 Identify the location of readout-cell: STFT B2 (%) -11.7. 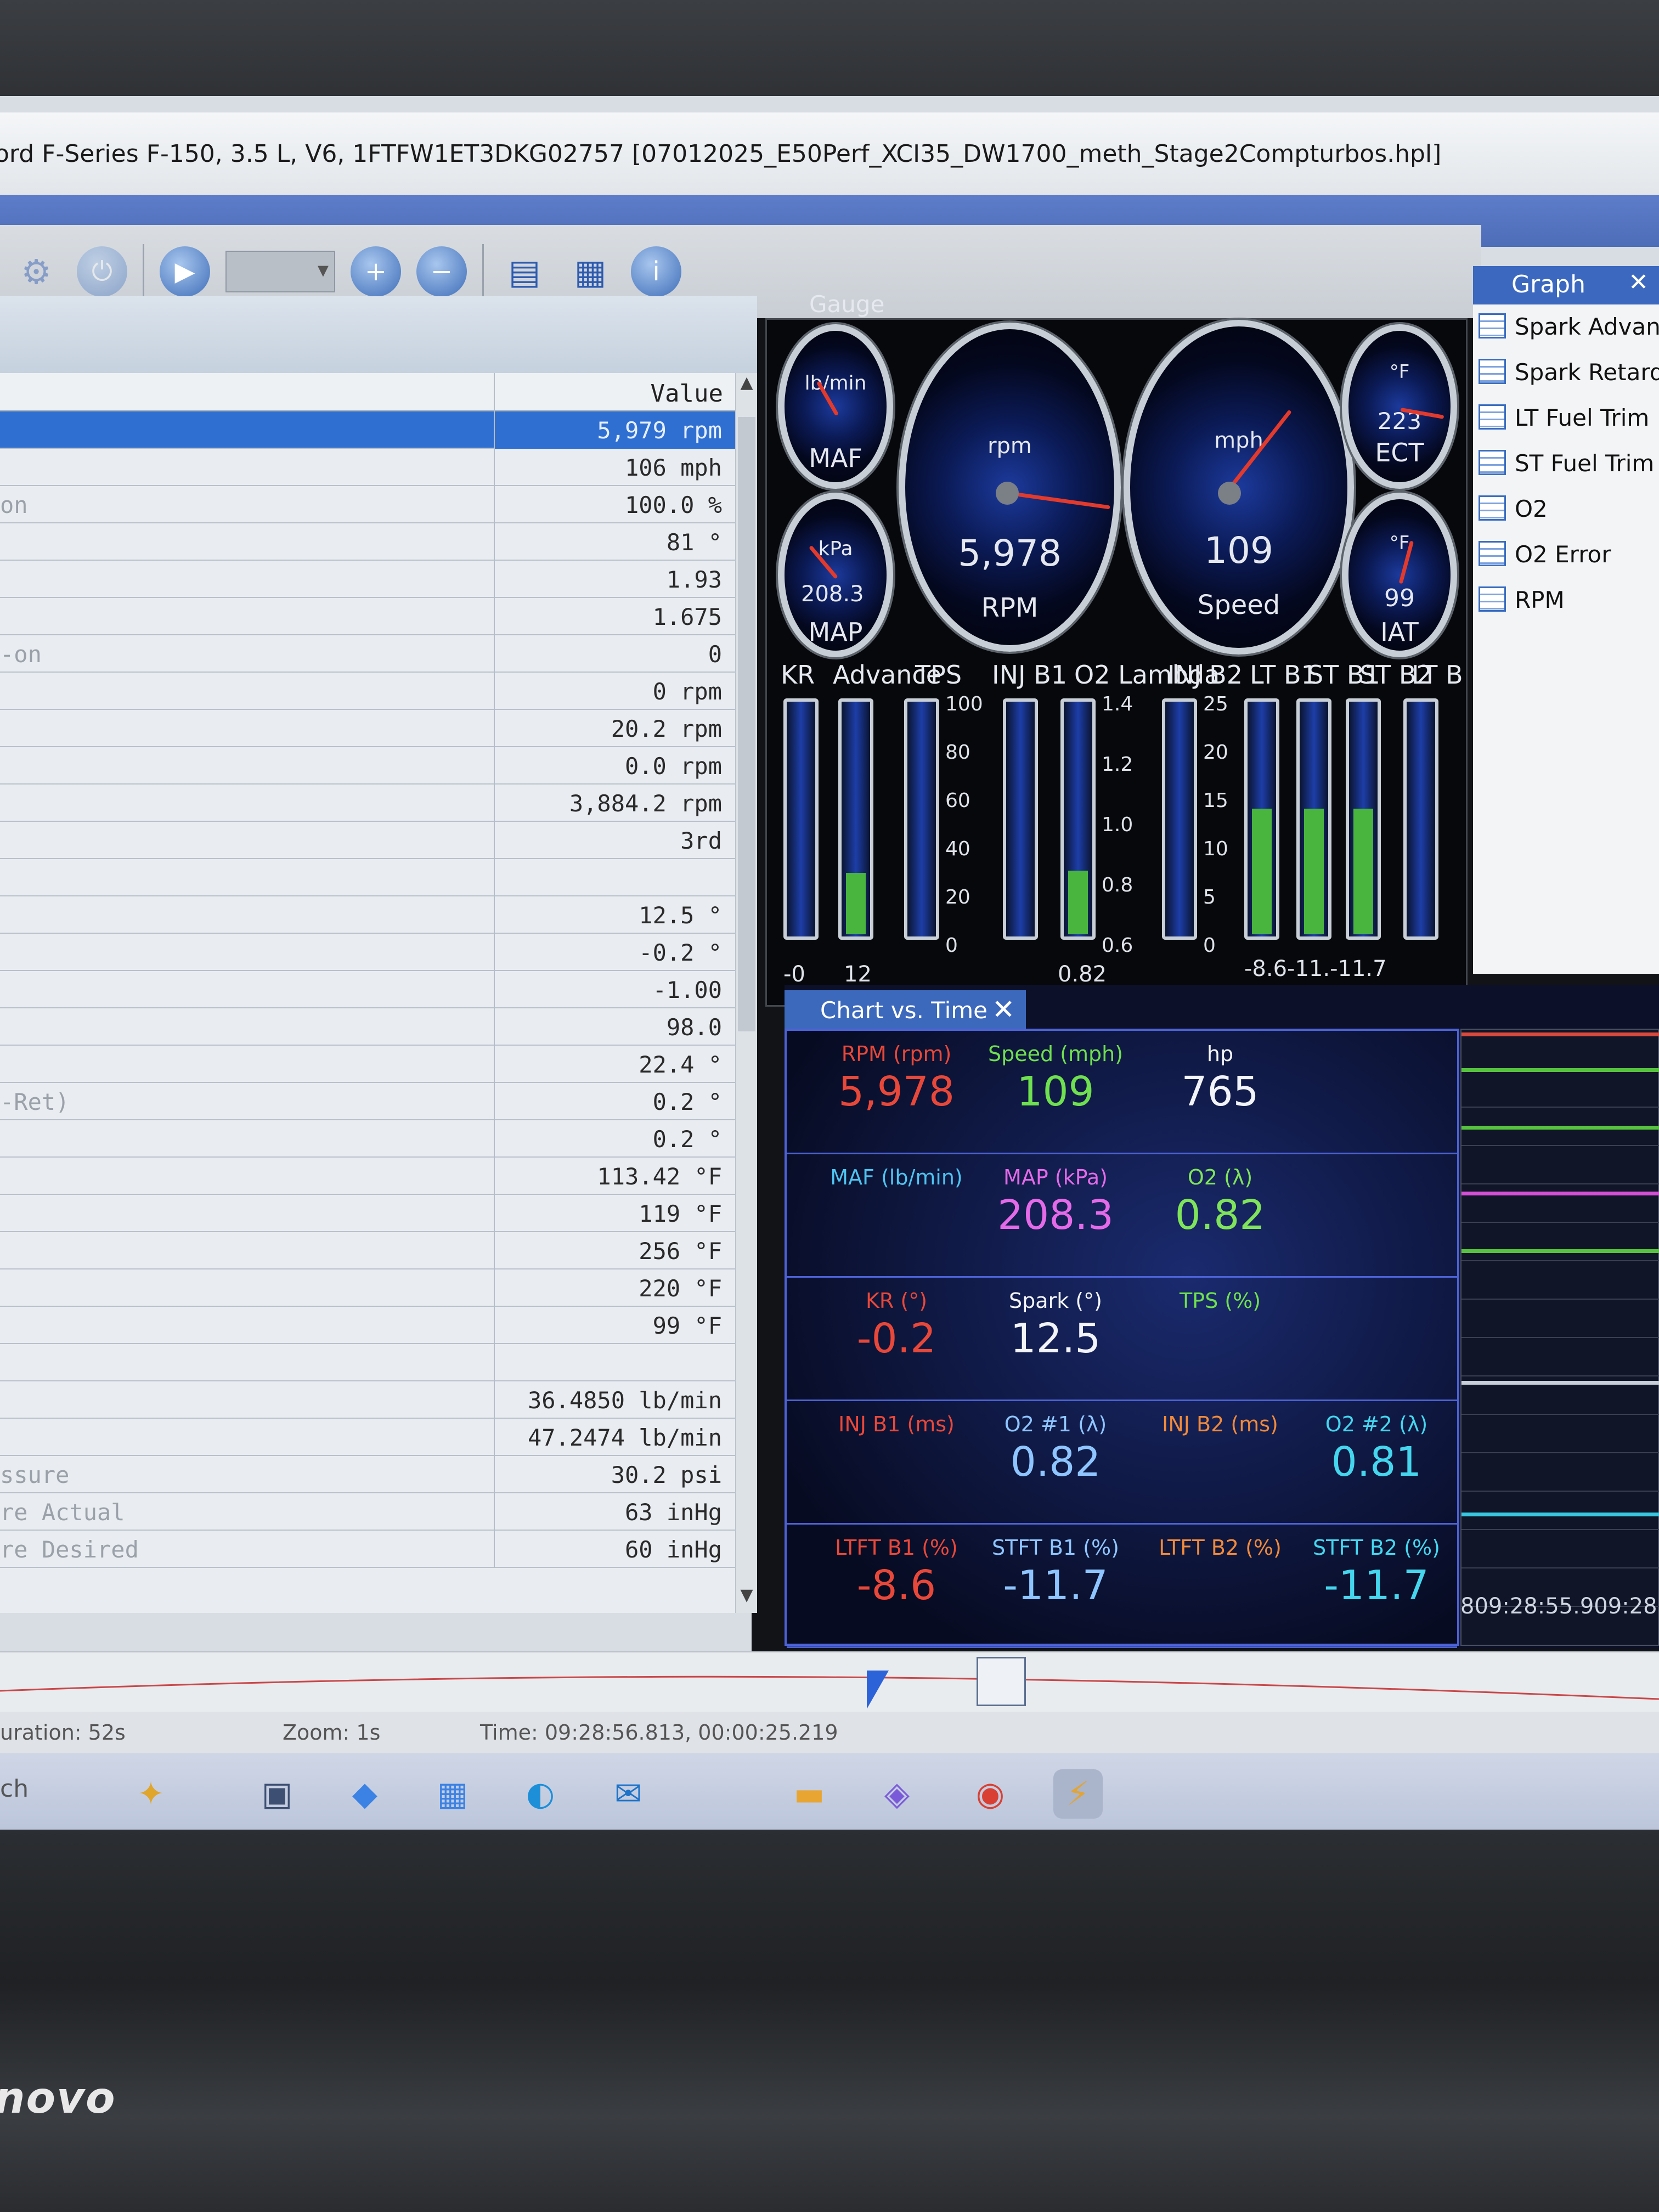
(1376, 1572).